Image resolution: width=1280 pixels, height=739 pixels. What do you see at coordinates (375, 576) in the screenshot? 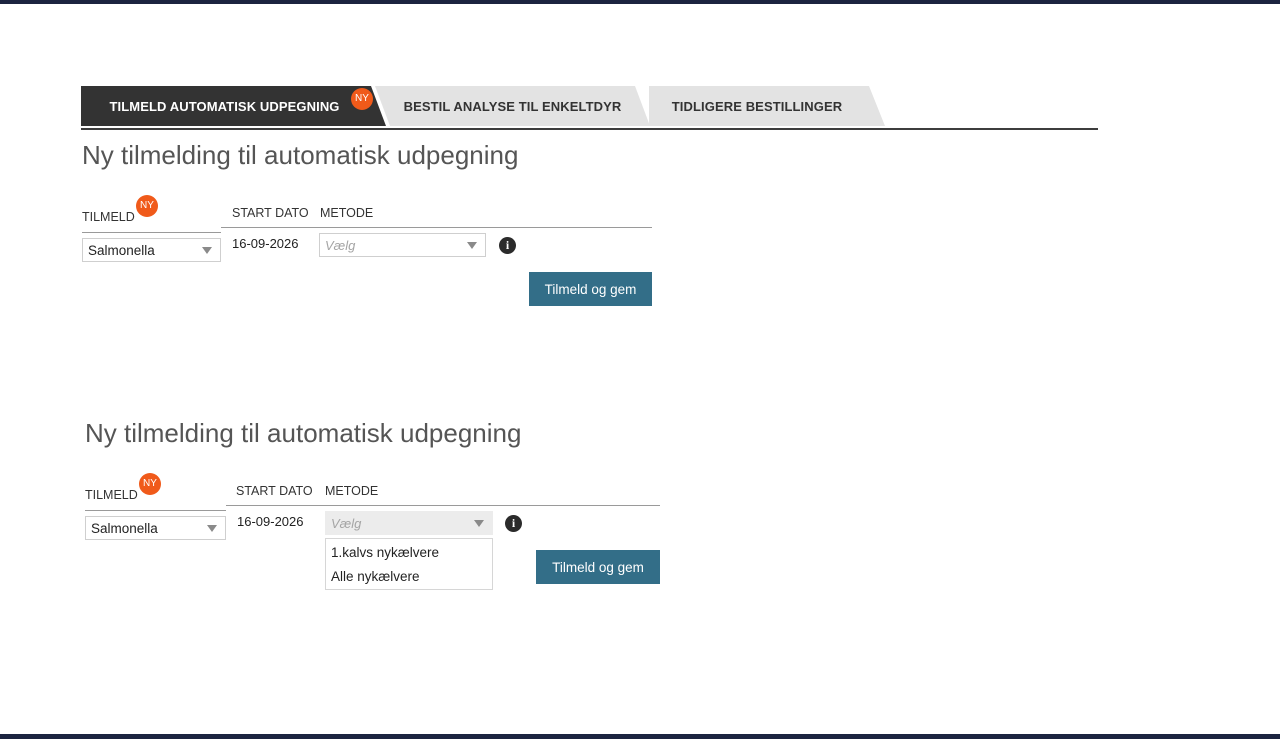
I see `dropdown-option: Alle nykælvere` at bounding box center [375, 576].